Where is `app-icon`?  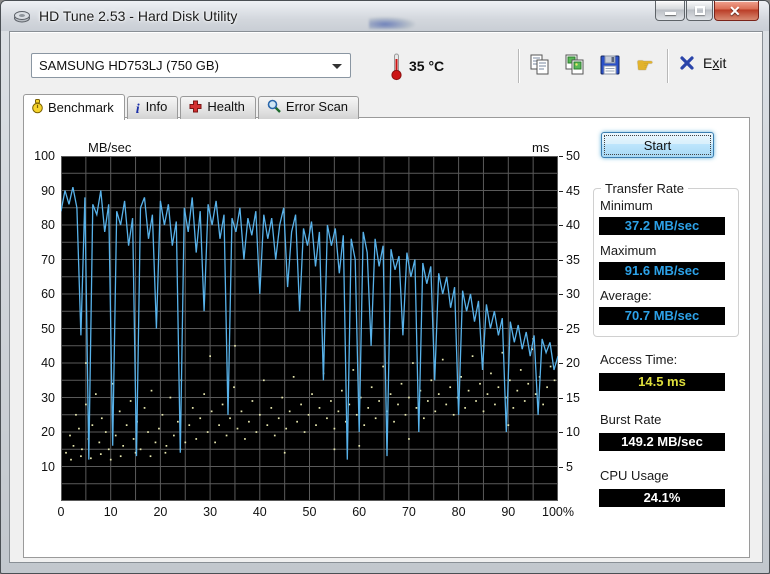
app-icon is located at coordinates (22, 16).